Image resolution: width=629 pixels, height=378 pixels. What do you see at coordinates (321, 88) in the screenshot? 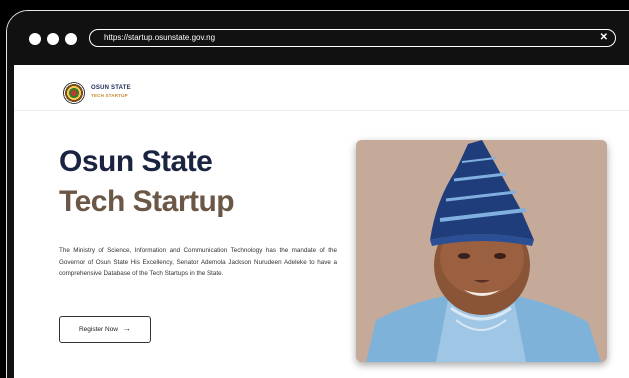
I see `site-header: OSUN STATE TECH STARTUP` at bounding box center [321, 88].